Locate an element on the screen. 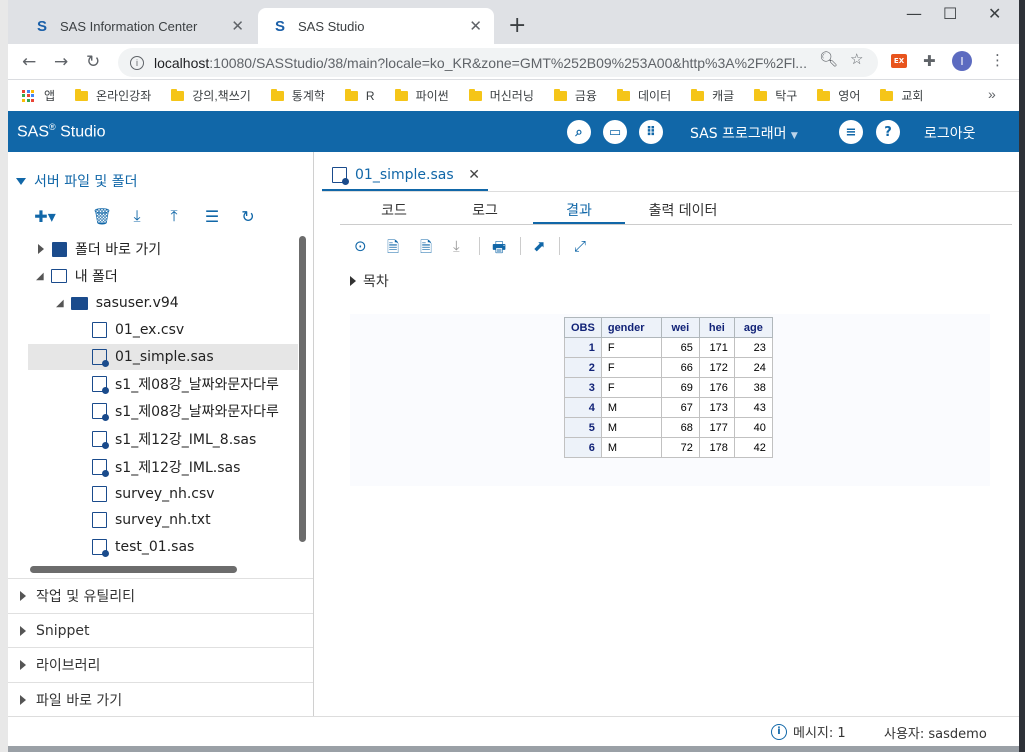 This screenshot has height=752, width=1025. subtab-output-data: 출력 데이터 is located at coordinates (683, 212).